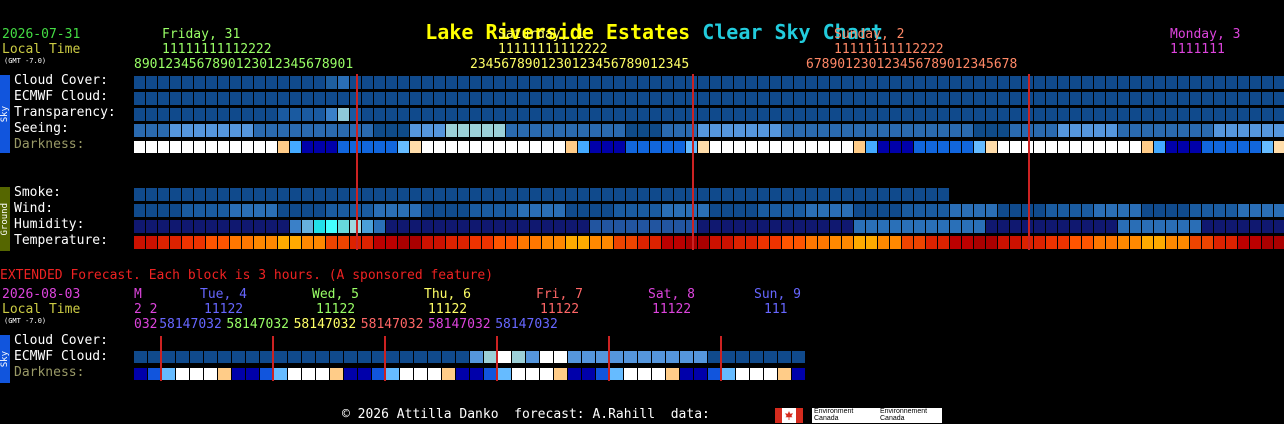 This screenshot has width=1284, height=424. Describe the element at coordinates (335, 294) in the screenshot. I see `extended-day-label: Wed, 5` at that location.